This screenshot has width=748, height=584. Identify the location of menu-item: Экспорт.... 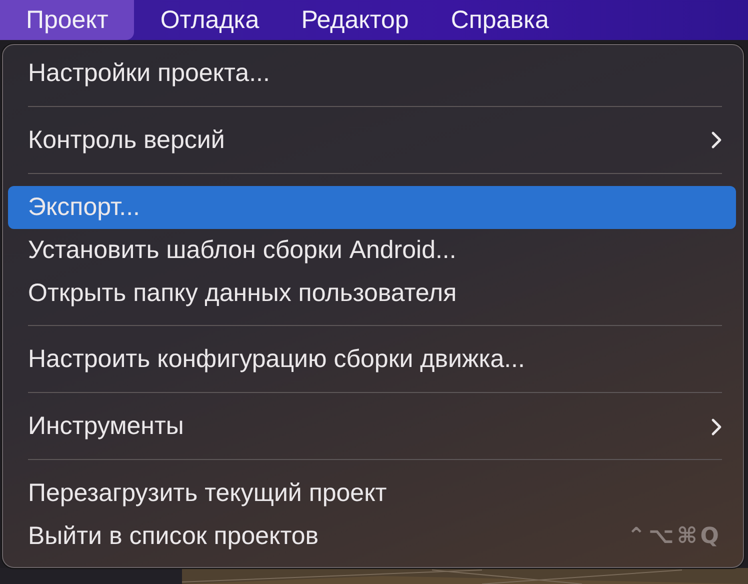
(372, 207).